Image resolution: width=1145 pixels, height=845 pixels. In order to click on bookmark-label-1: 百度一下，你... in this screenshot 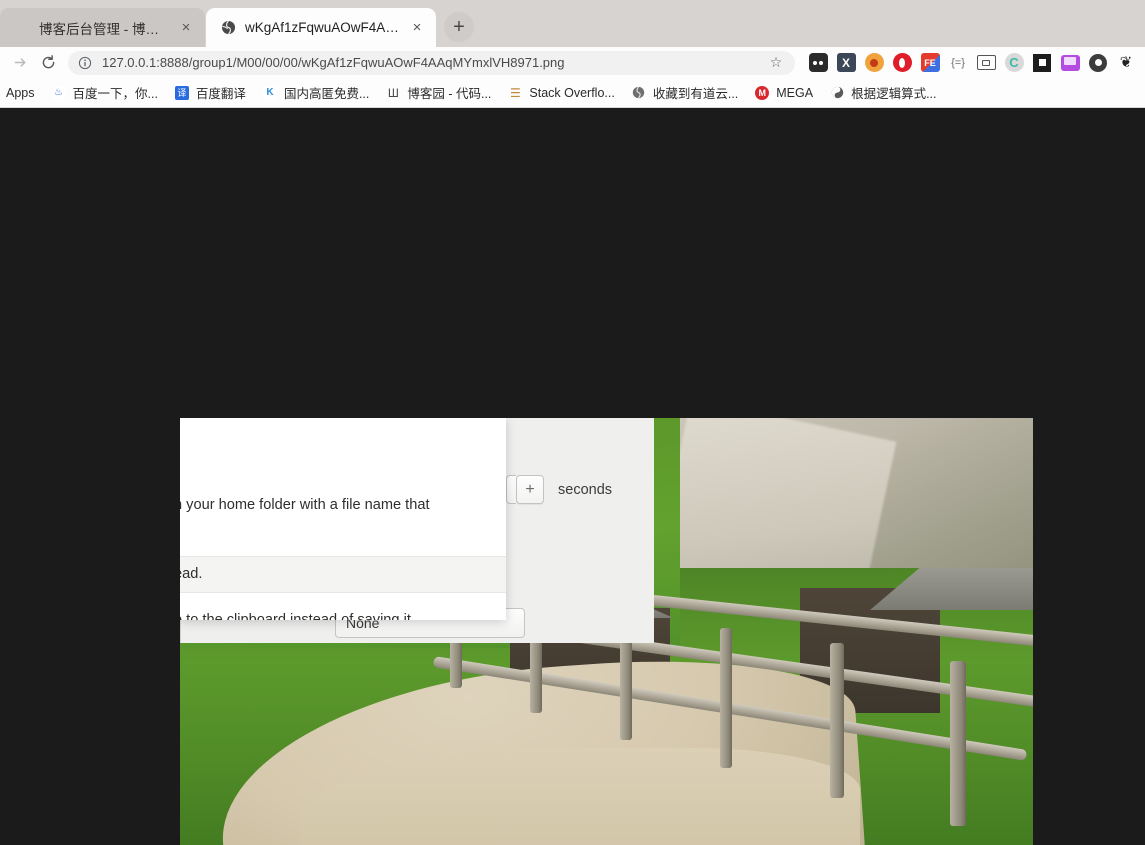, I will do `click(115, 94)`.